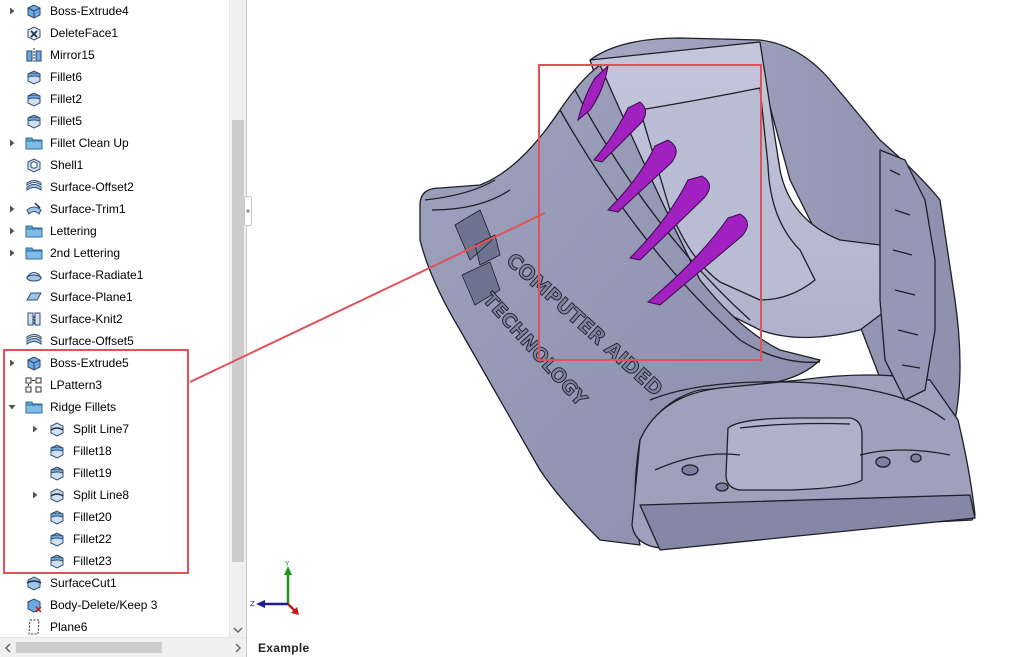 The width and height of the screenshot is (1018, 657). I want to click on tree-item-surface-knit2: Surface-Knit2, so click(114, 319).